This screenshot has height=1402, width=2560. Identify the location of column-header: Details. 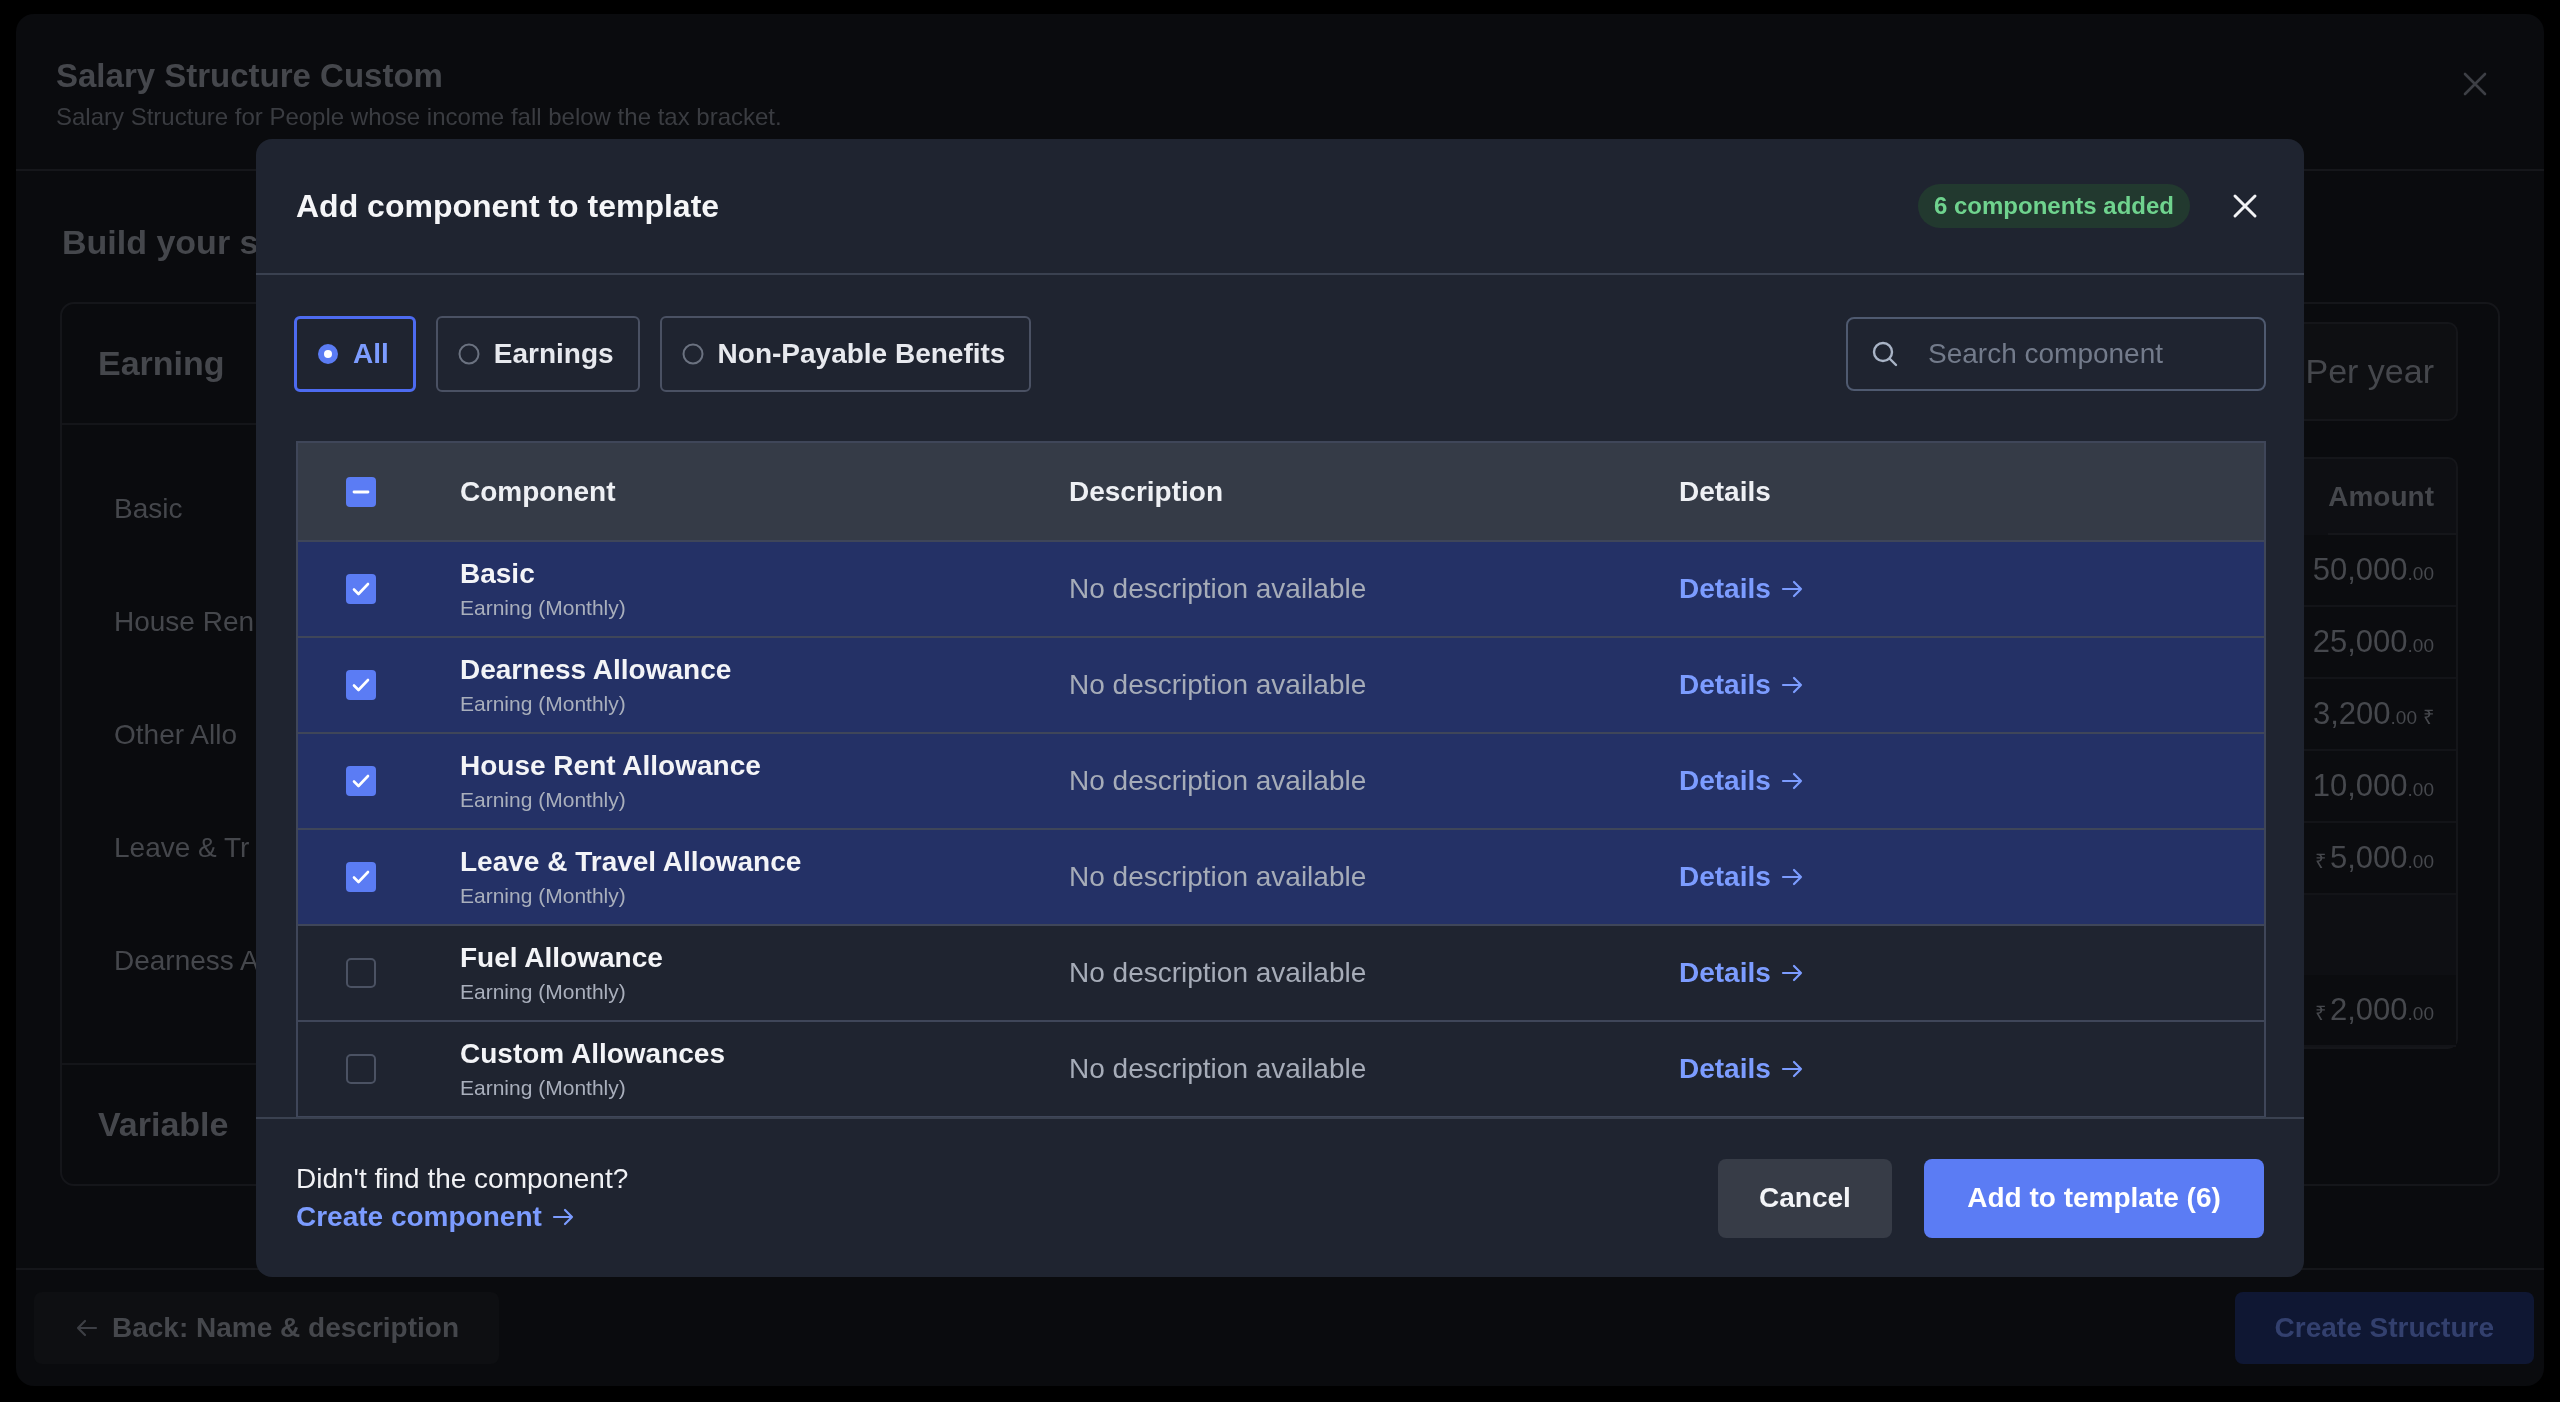
(1725, 491).